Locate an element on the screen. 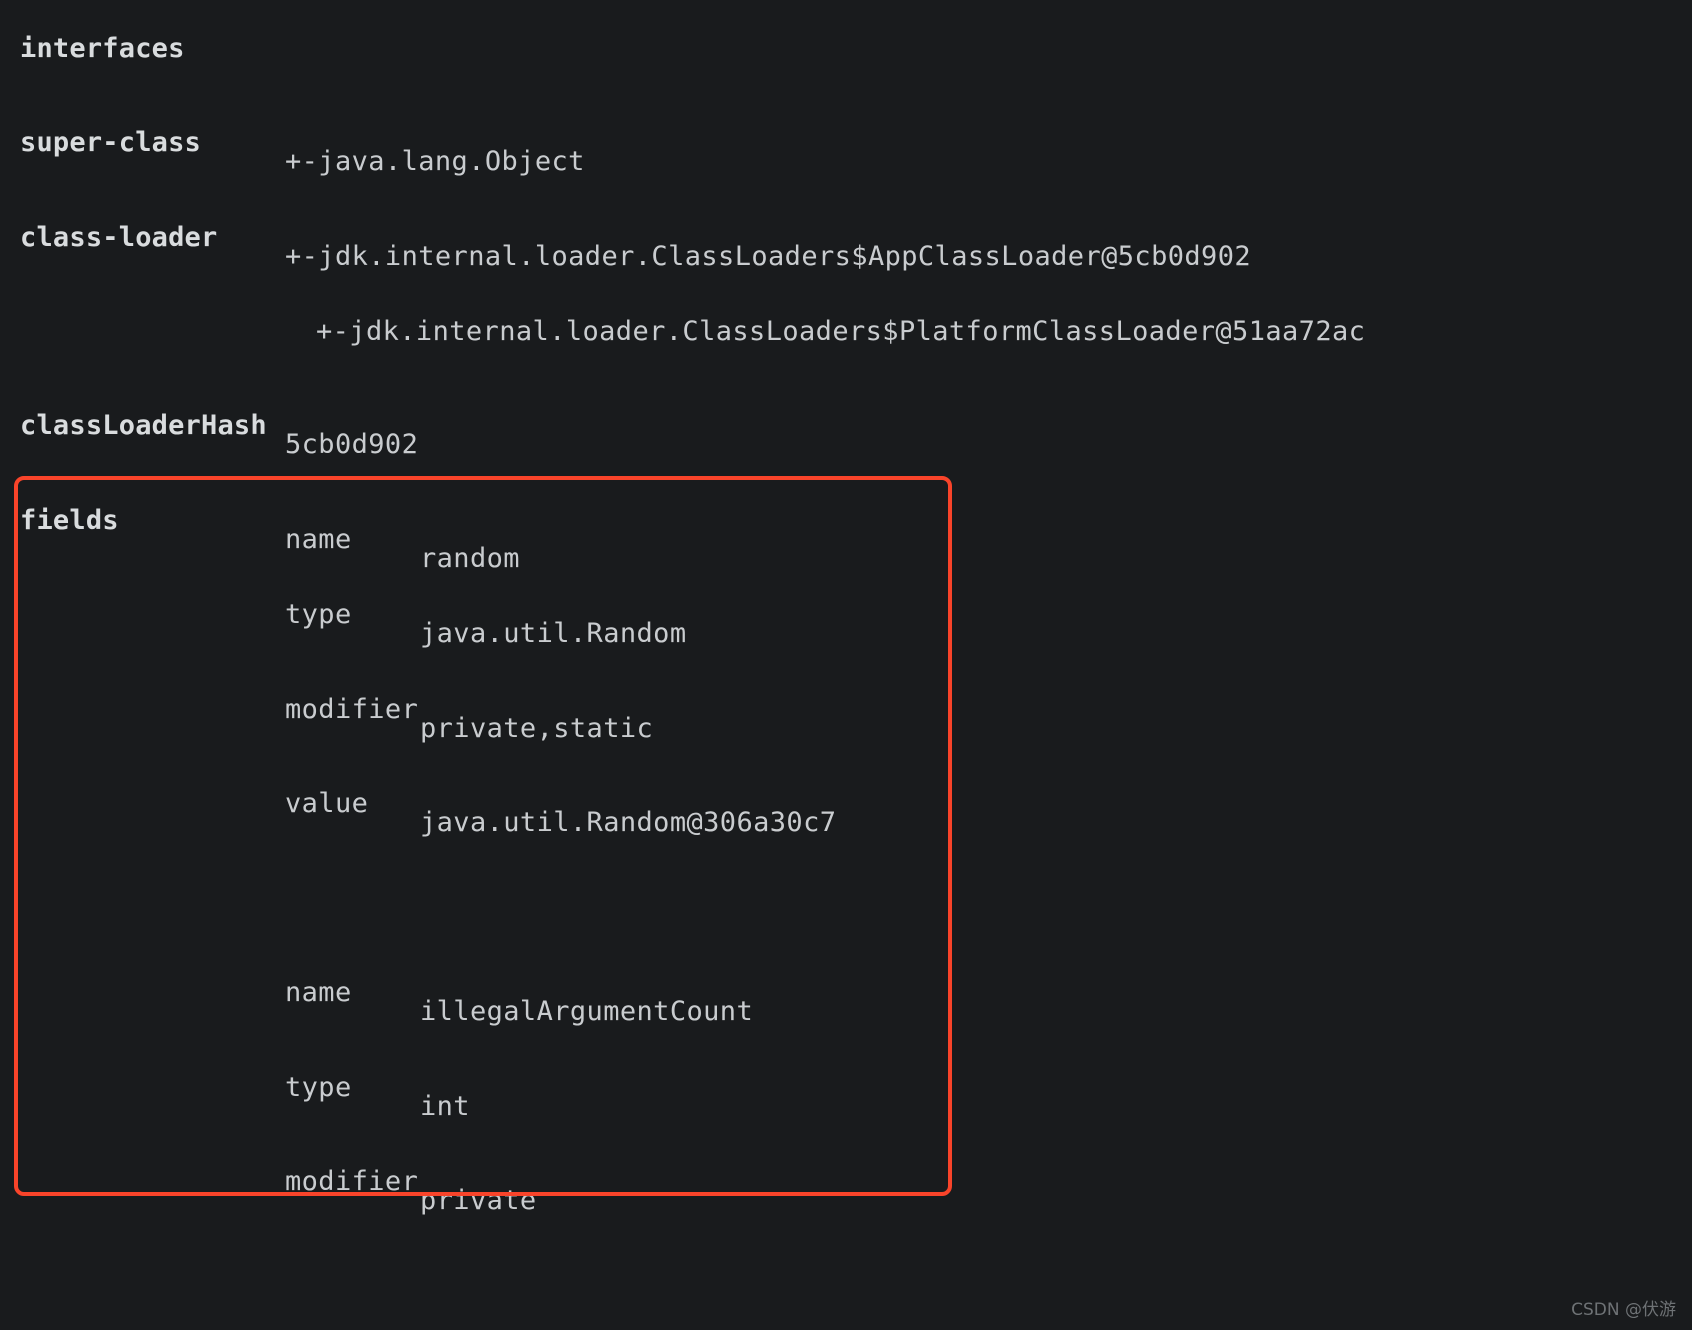  subkey-name-0: name is located at coordinates (318, 539).